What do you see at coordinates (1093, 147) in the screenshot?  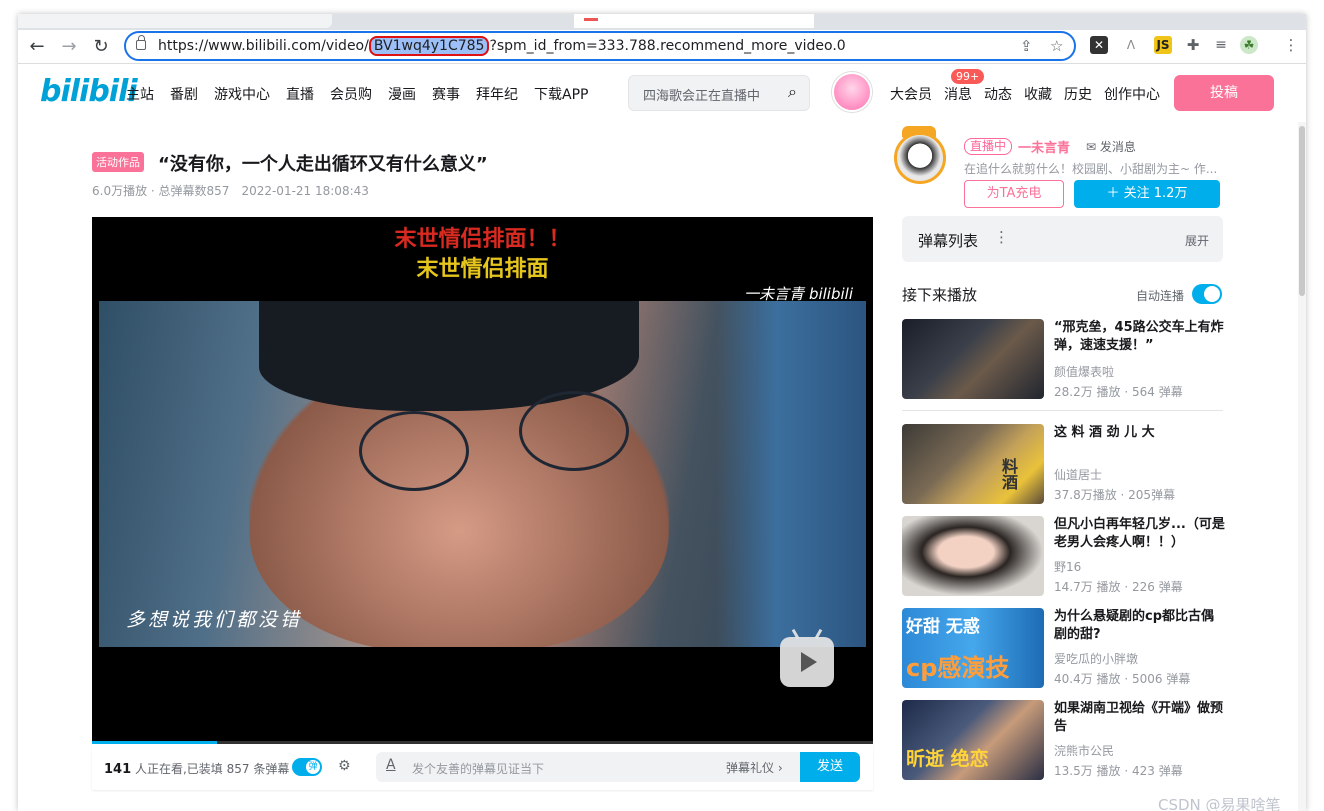 I see `mail-icon: ✉` at bounding box center [1093, 147].